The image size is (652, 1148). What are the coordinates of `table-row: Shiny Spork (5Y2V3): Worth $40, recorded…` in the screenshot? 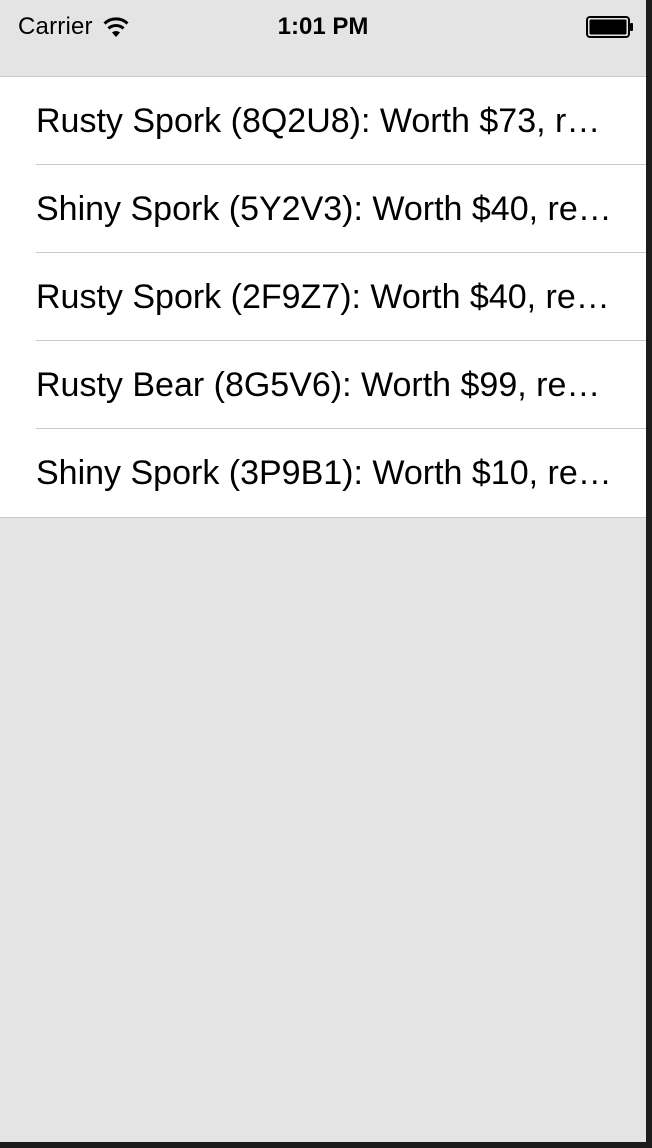 It's located at (323, 209).